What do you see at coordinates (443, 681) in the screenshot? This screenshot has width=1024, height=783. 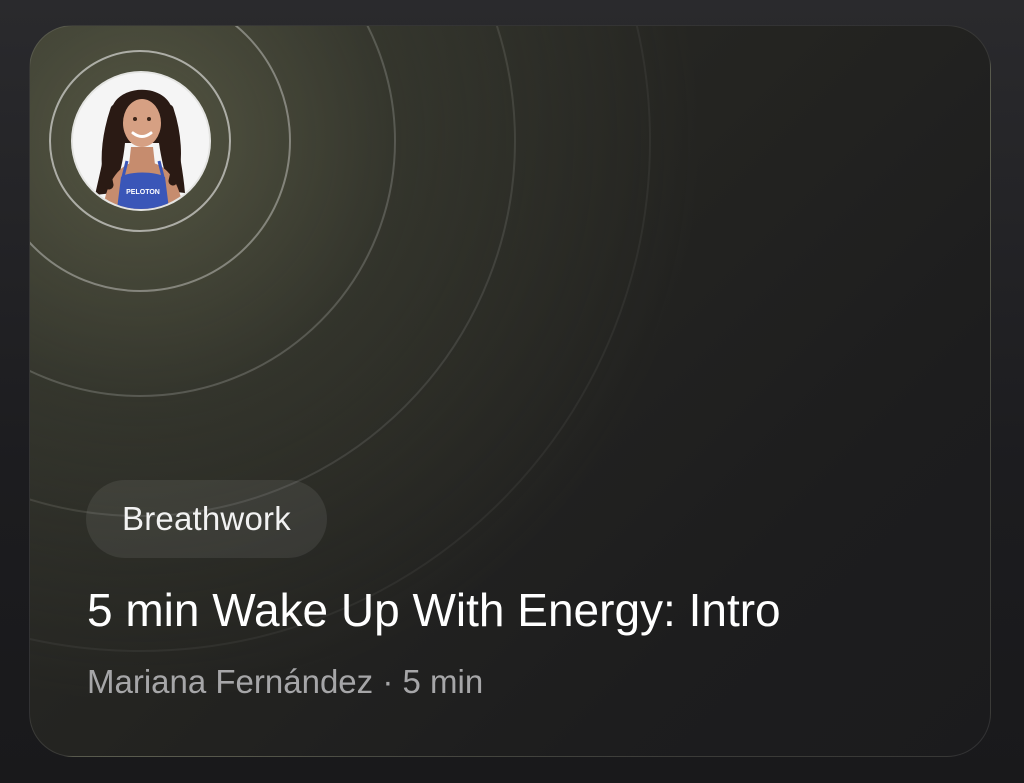 I see `class-duration: 5 min` at bounding box center [443, 681].